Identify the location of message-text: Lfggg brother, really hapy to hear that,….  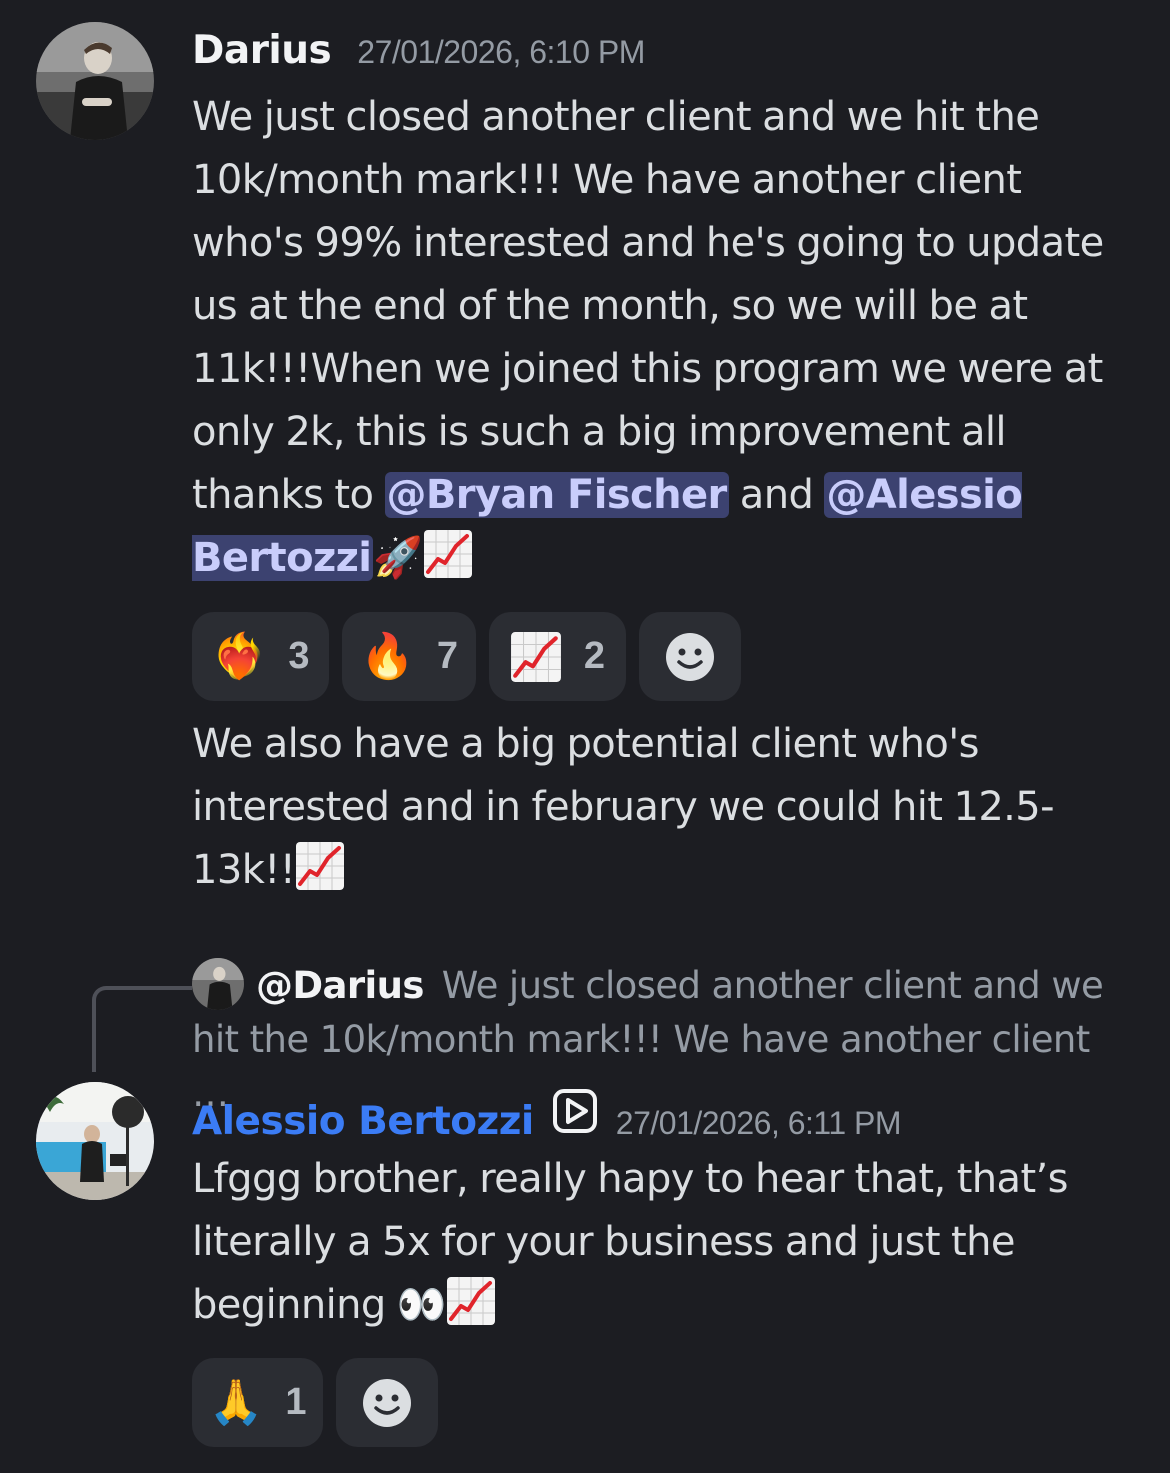
(630, 1242).